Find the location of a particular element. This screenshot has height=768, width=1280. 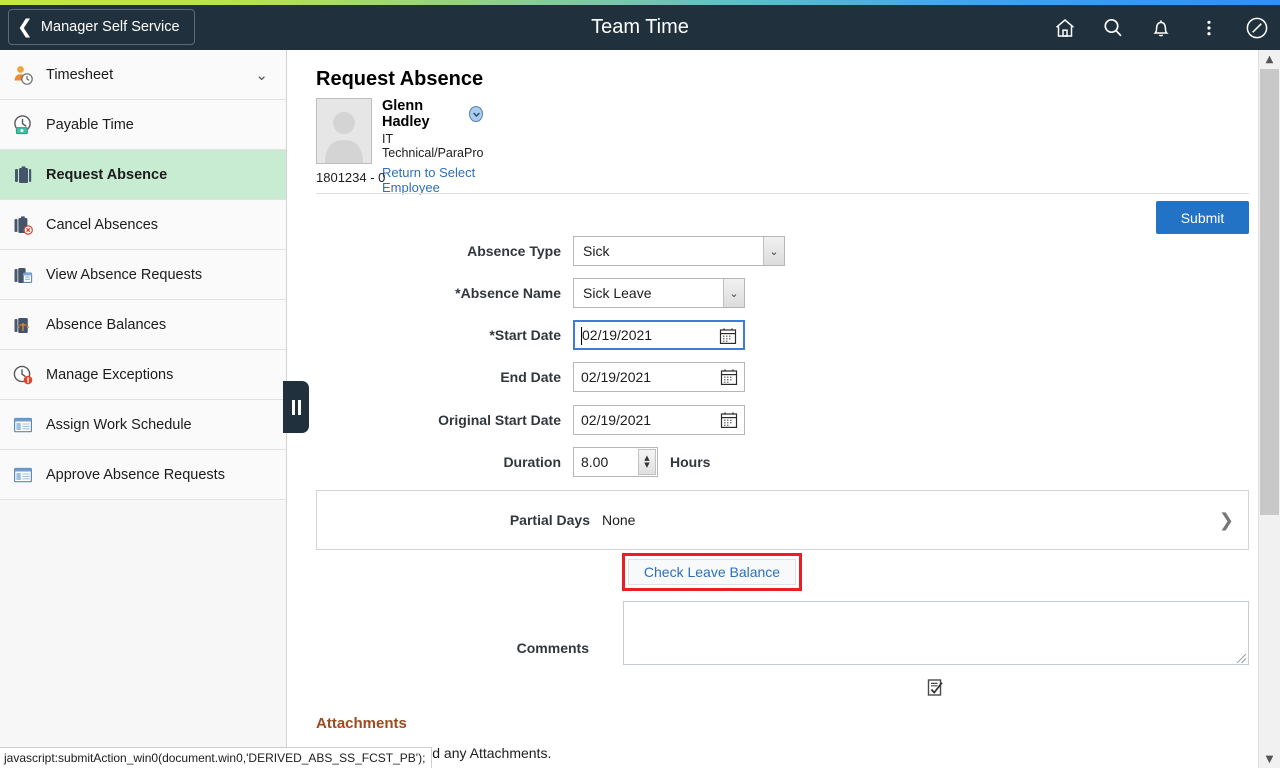

request-absence-briefcase-icon is located at coordinates (23, 175).